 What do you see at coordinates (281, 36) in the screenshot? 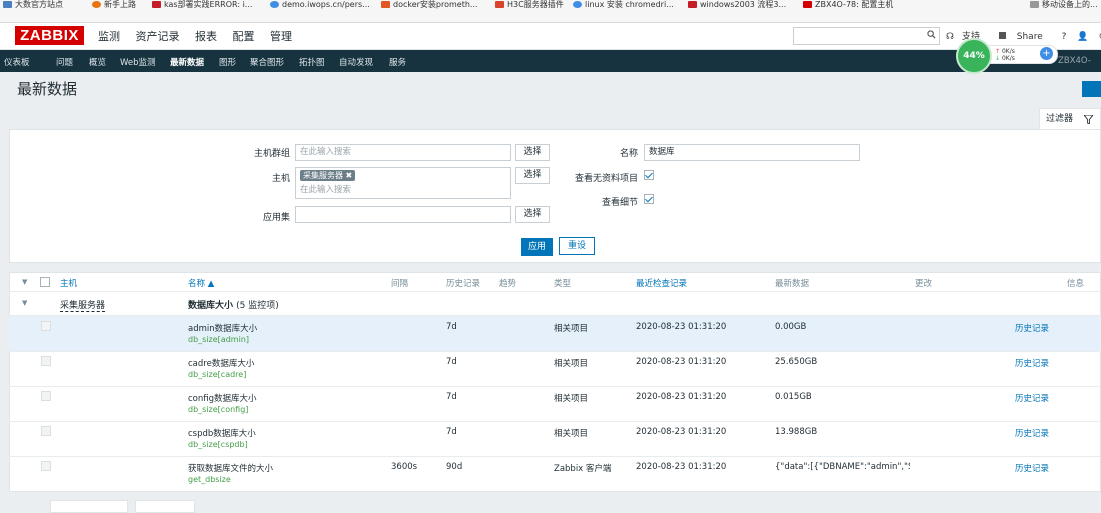
I see `menu-item-administration: 管理` at bounding box center [281, 36].